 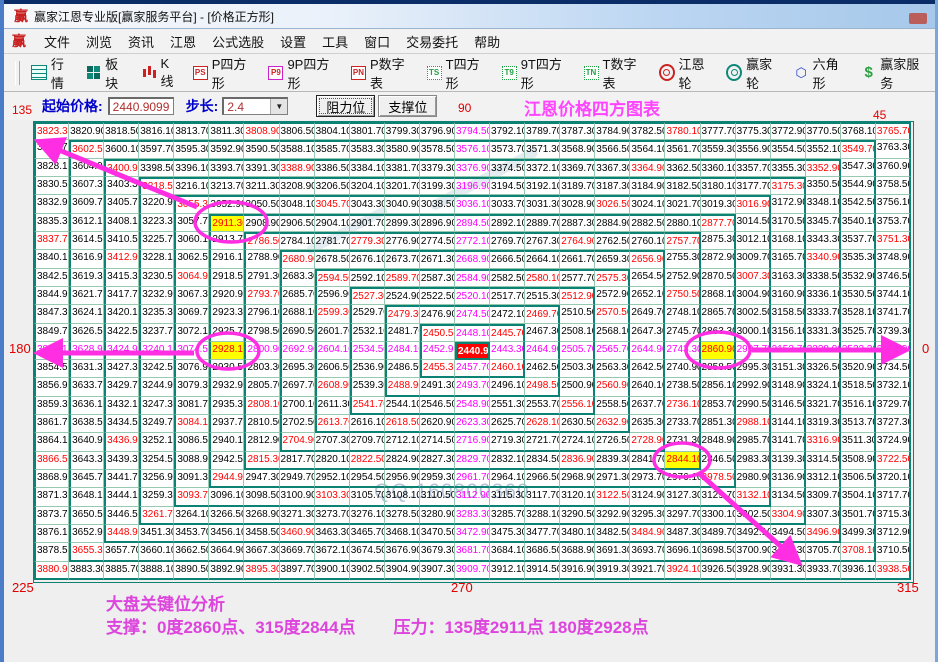 I want to click on toolbar-item-label: 板块, so click(x=112, y=73).